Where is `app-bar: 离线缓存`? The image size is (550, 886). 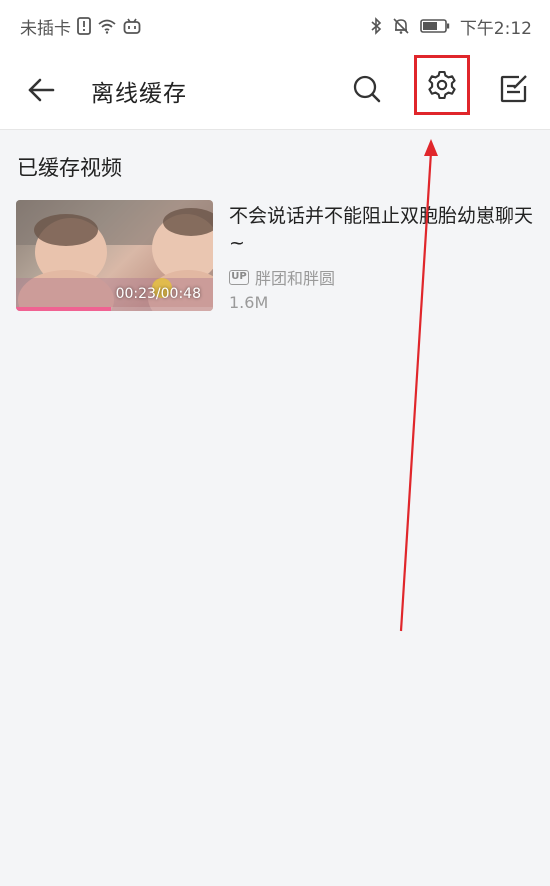
app-bar: 离线缓存 is located at coordinates (275, 91).